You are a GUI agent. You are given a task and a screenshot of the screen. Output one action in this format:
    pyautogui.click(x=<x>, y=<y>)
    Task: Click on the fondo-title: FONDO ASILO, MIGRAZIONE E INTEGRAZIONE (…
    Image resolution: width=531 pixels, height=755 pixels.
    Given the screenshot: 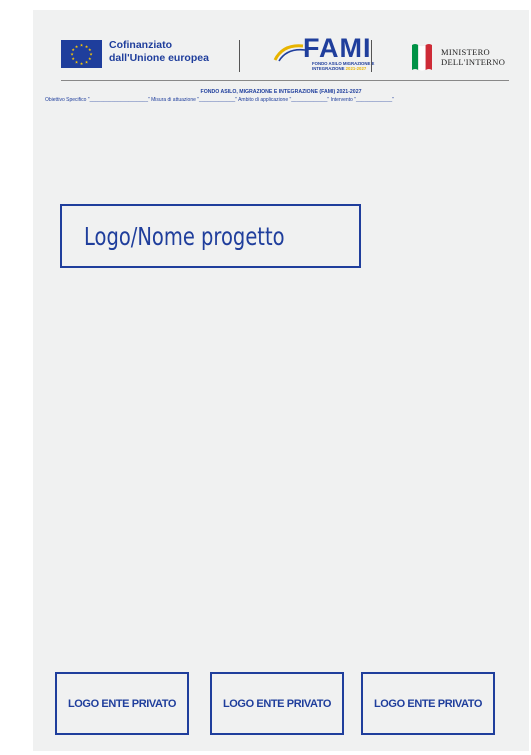 What is the action you would take?
    pyautogui.click(x=281, y=92)
    